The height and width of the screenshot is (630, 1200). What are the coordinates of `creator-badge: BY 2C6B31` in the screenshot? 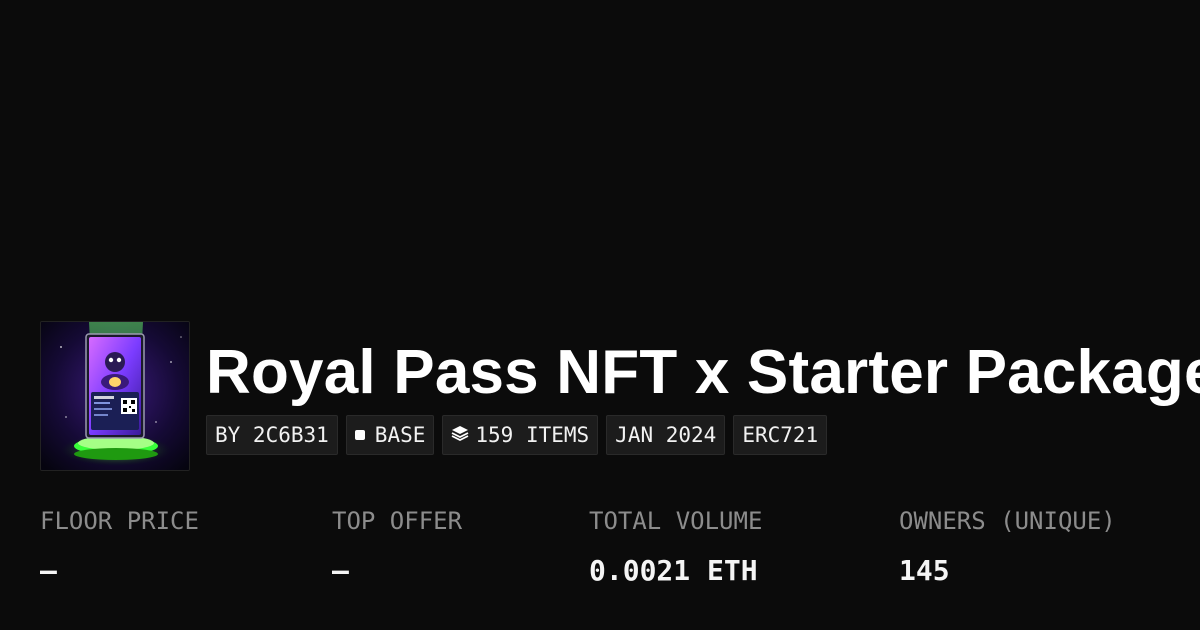 It's located at (272, 435).